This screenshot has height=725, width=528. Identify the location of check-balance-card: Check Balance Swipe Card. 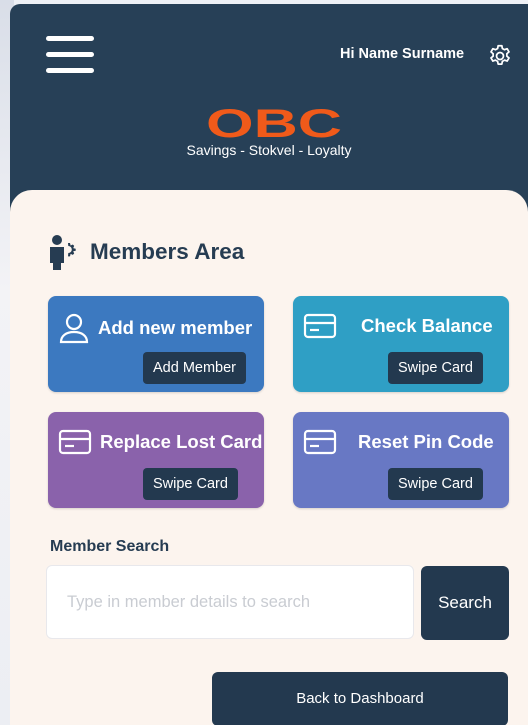
(401, 344).